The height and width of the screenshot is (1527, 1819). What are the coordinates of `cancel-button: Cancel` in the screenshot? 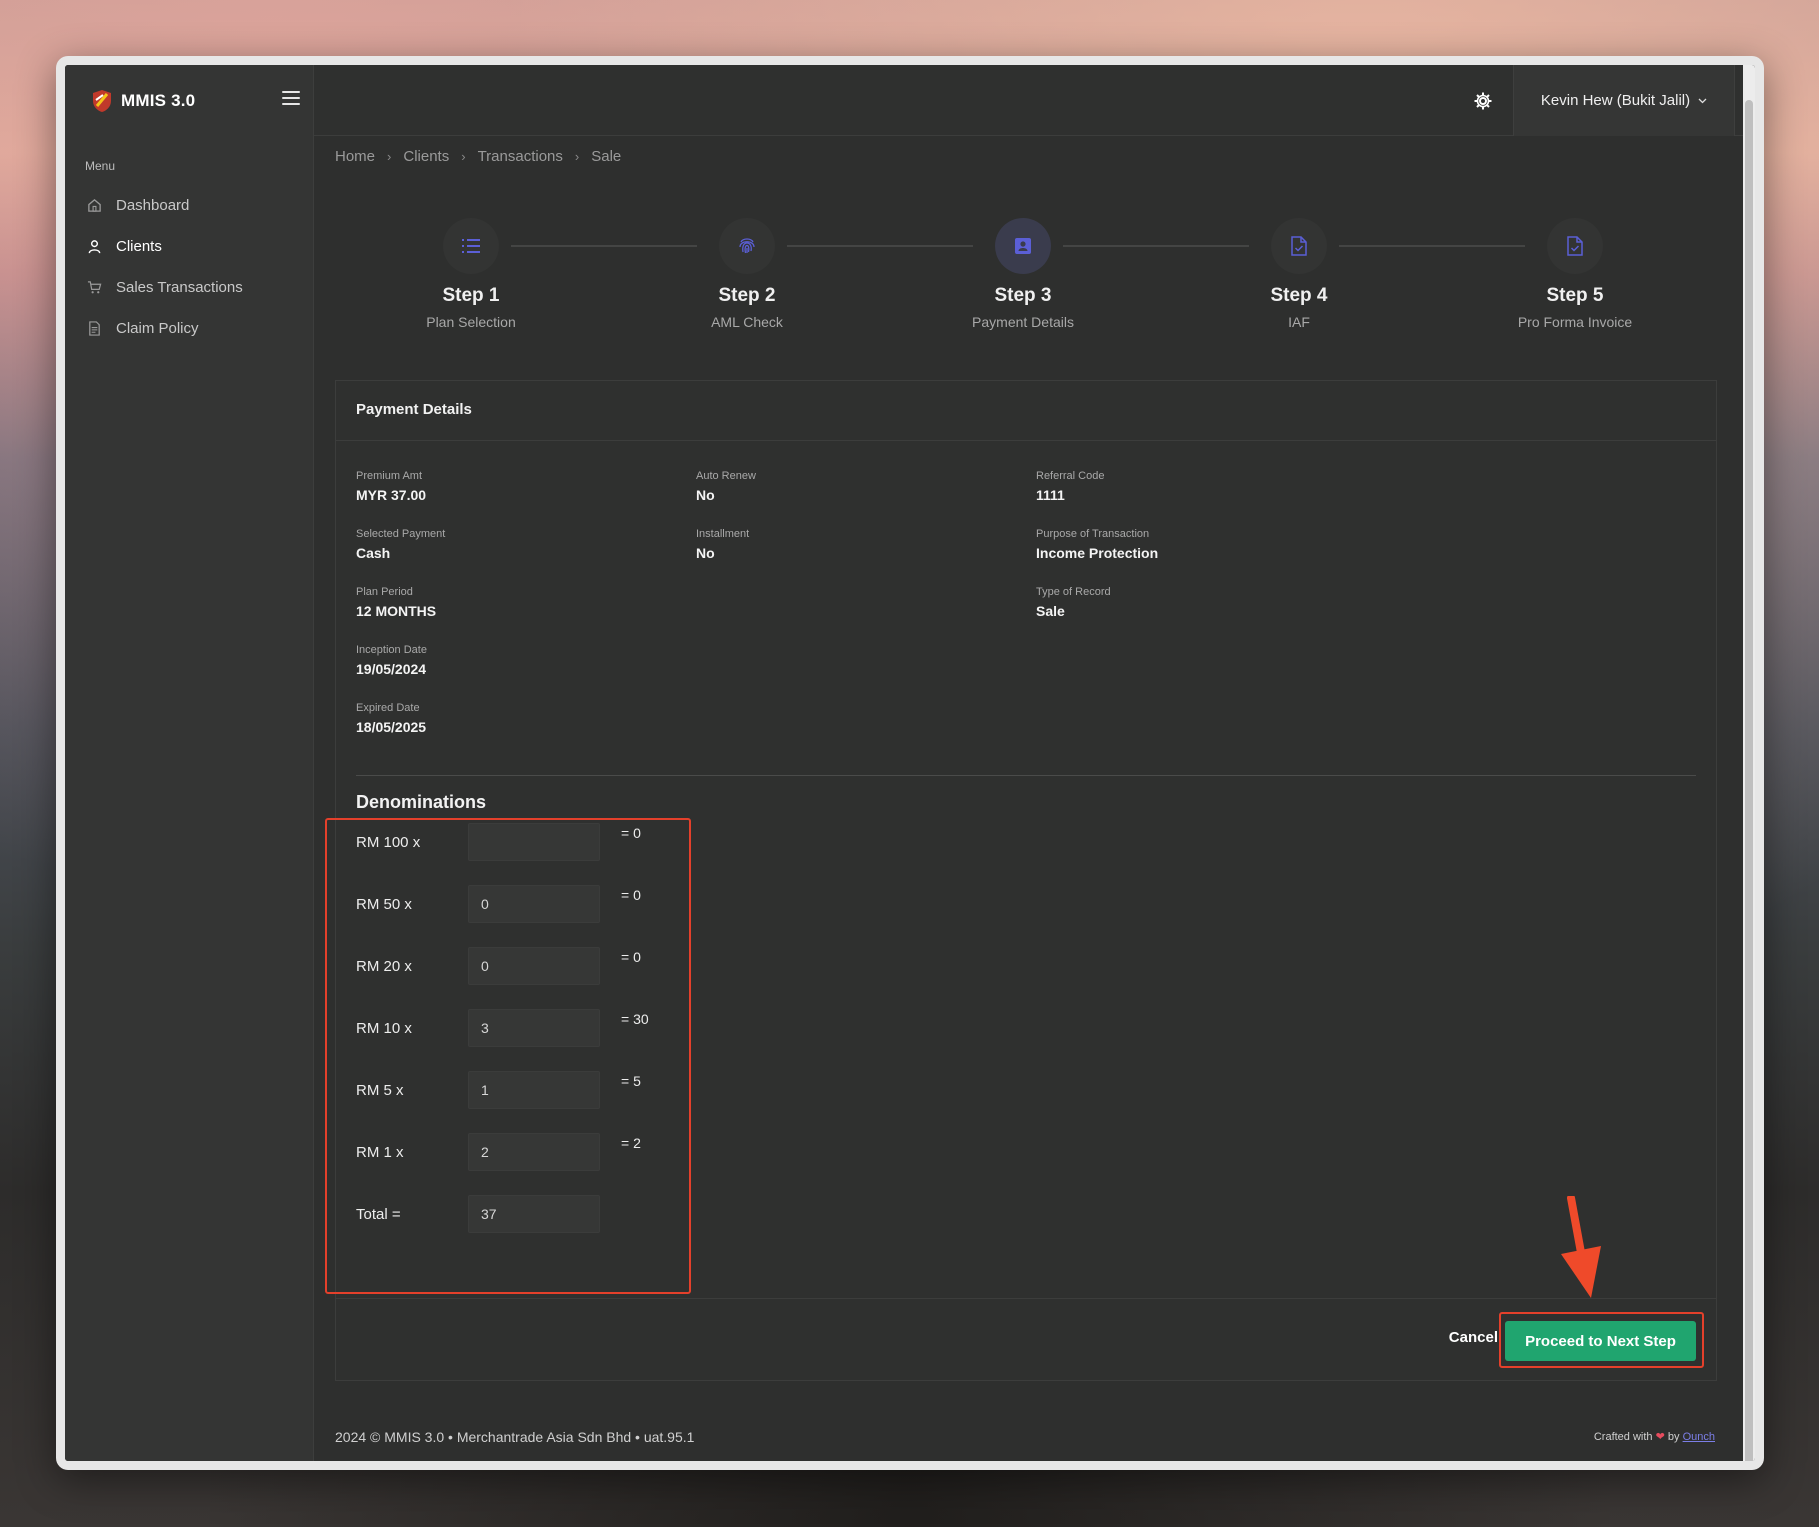 It's located at (1473, 1337).